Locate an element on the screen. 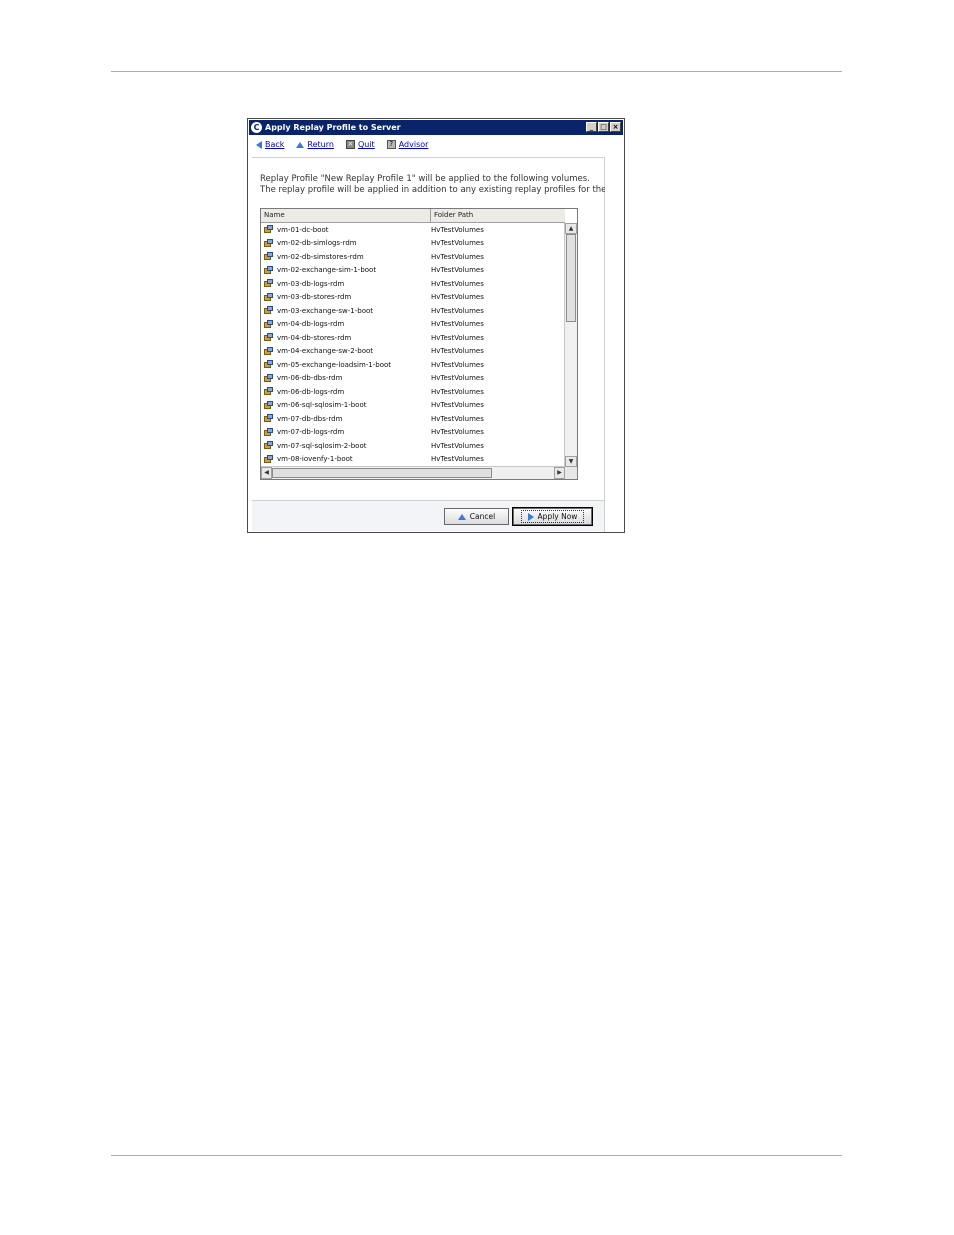 Image resolution: width=954 pixels, height=1235 pixels. volume-name: vm-07-db-logs-rdm is located at coordinates (311, 432).